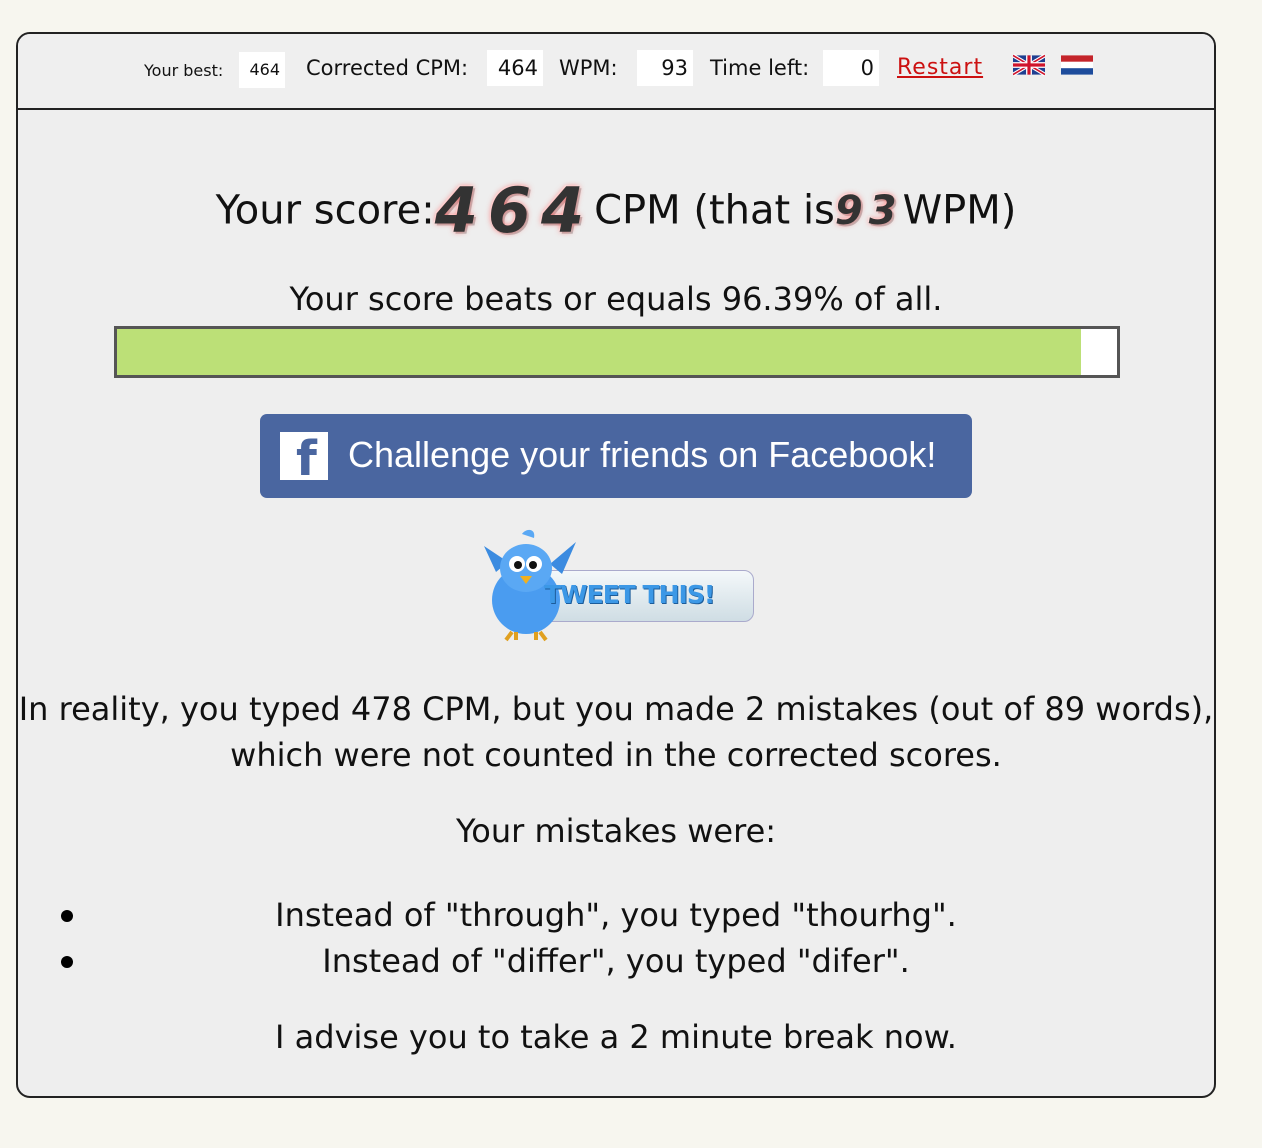 This screenshot has height=1148, width=1262. What do you see at coordinates (616, 961) in the screenshot?
I see `mistake-item: Instead of "differ", you typed "difer".` at bounding box center [616, 961].